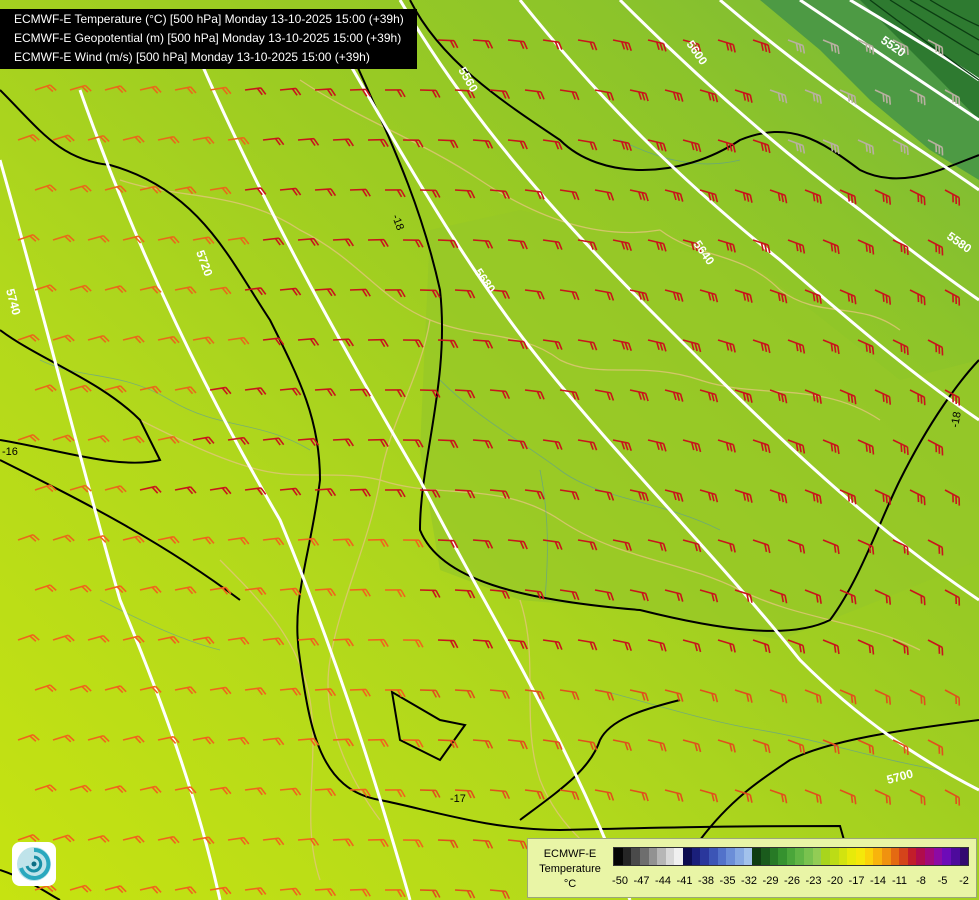 Image resolution: width=979 pixels, height=900 pixels. What do you see at coordinates (458, 799) in the screenshot?
I see `isotherm-label: -17` at bounding box center [458, 799].